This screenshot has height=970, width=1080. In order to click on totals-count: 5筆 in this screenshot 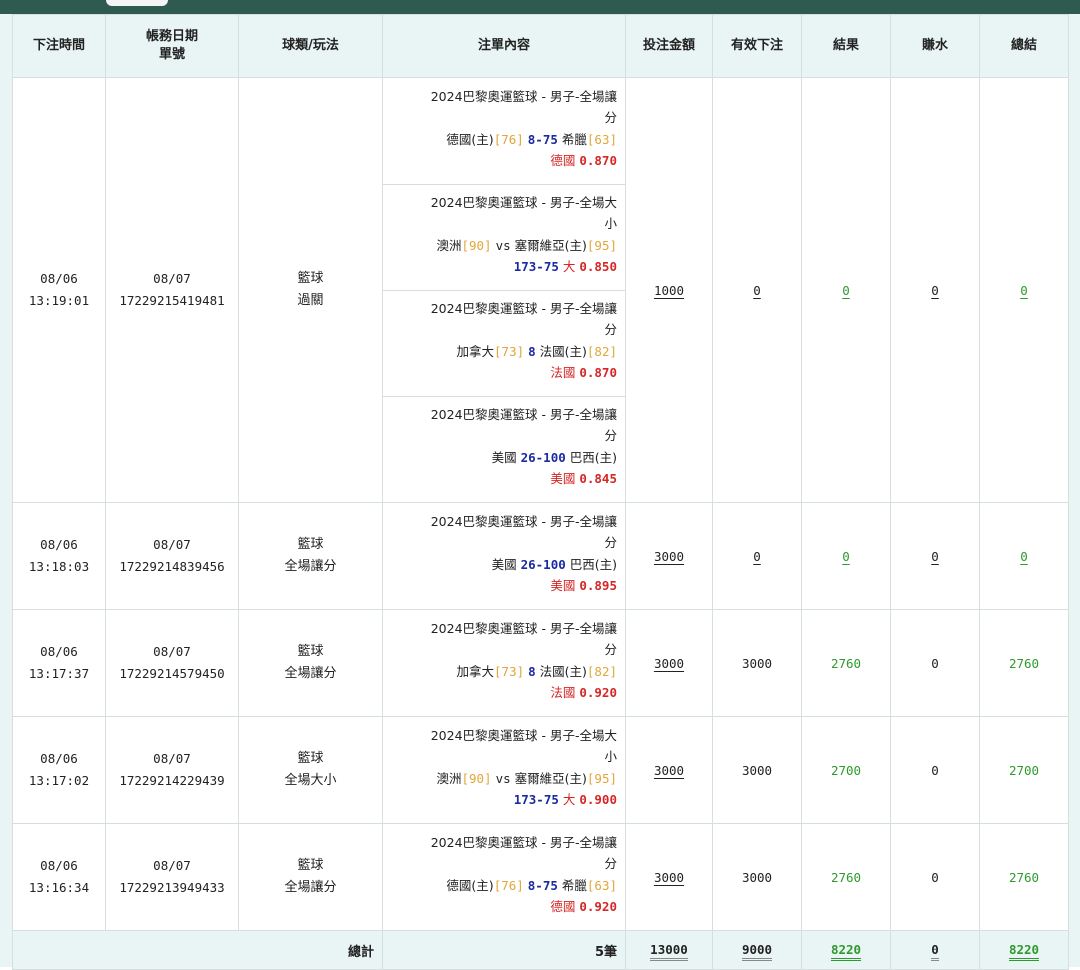, I will do `click(504, 950)`.